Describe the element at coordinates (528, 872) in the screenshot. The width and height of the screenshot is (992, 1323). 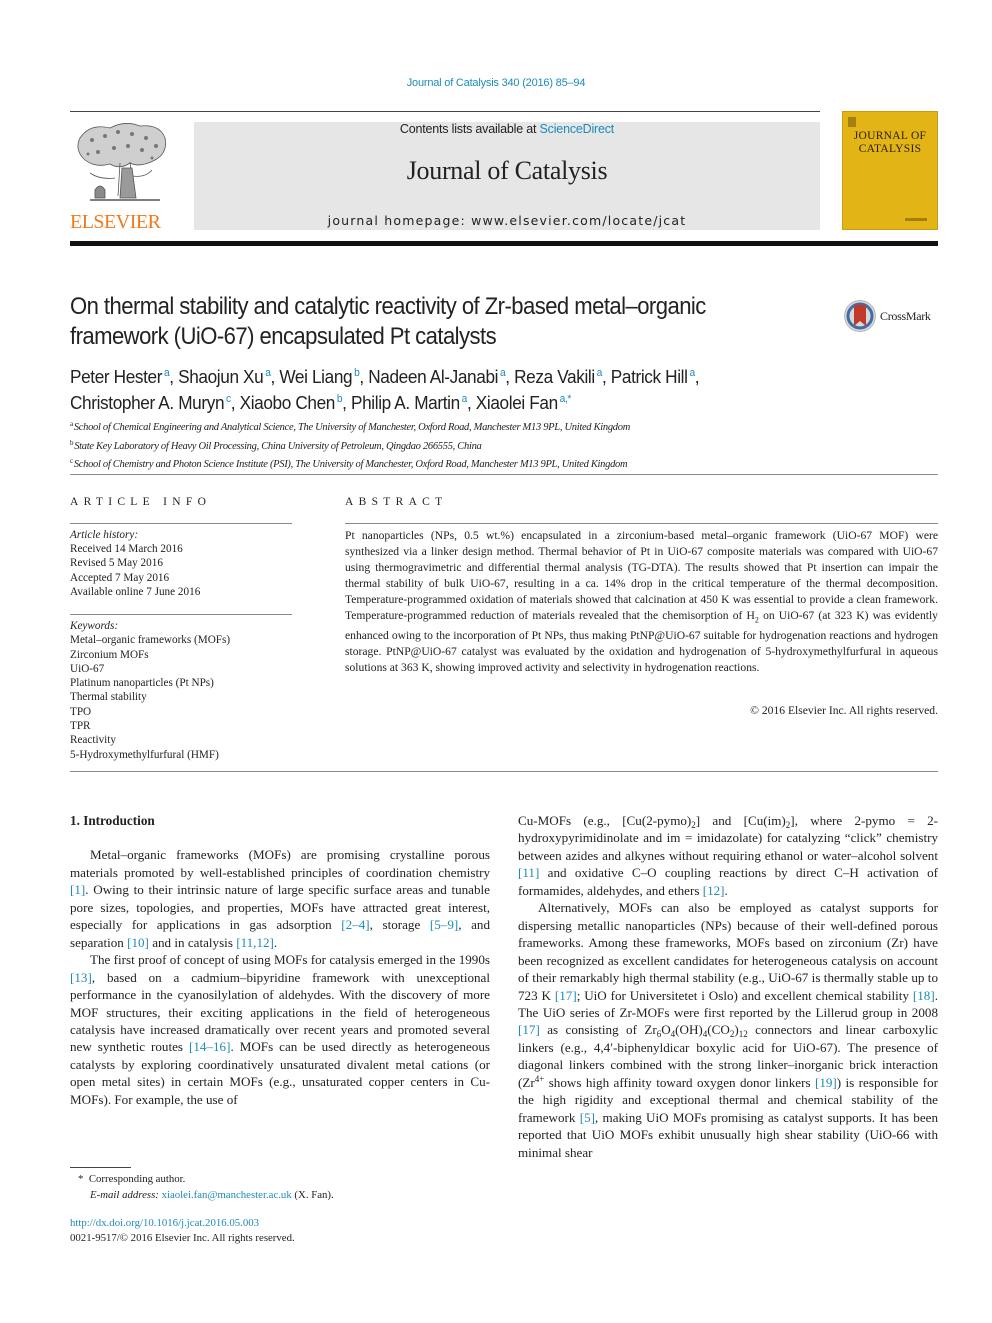
I see `citation-link: [11]` at that location.